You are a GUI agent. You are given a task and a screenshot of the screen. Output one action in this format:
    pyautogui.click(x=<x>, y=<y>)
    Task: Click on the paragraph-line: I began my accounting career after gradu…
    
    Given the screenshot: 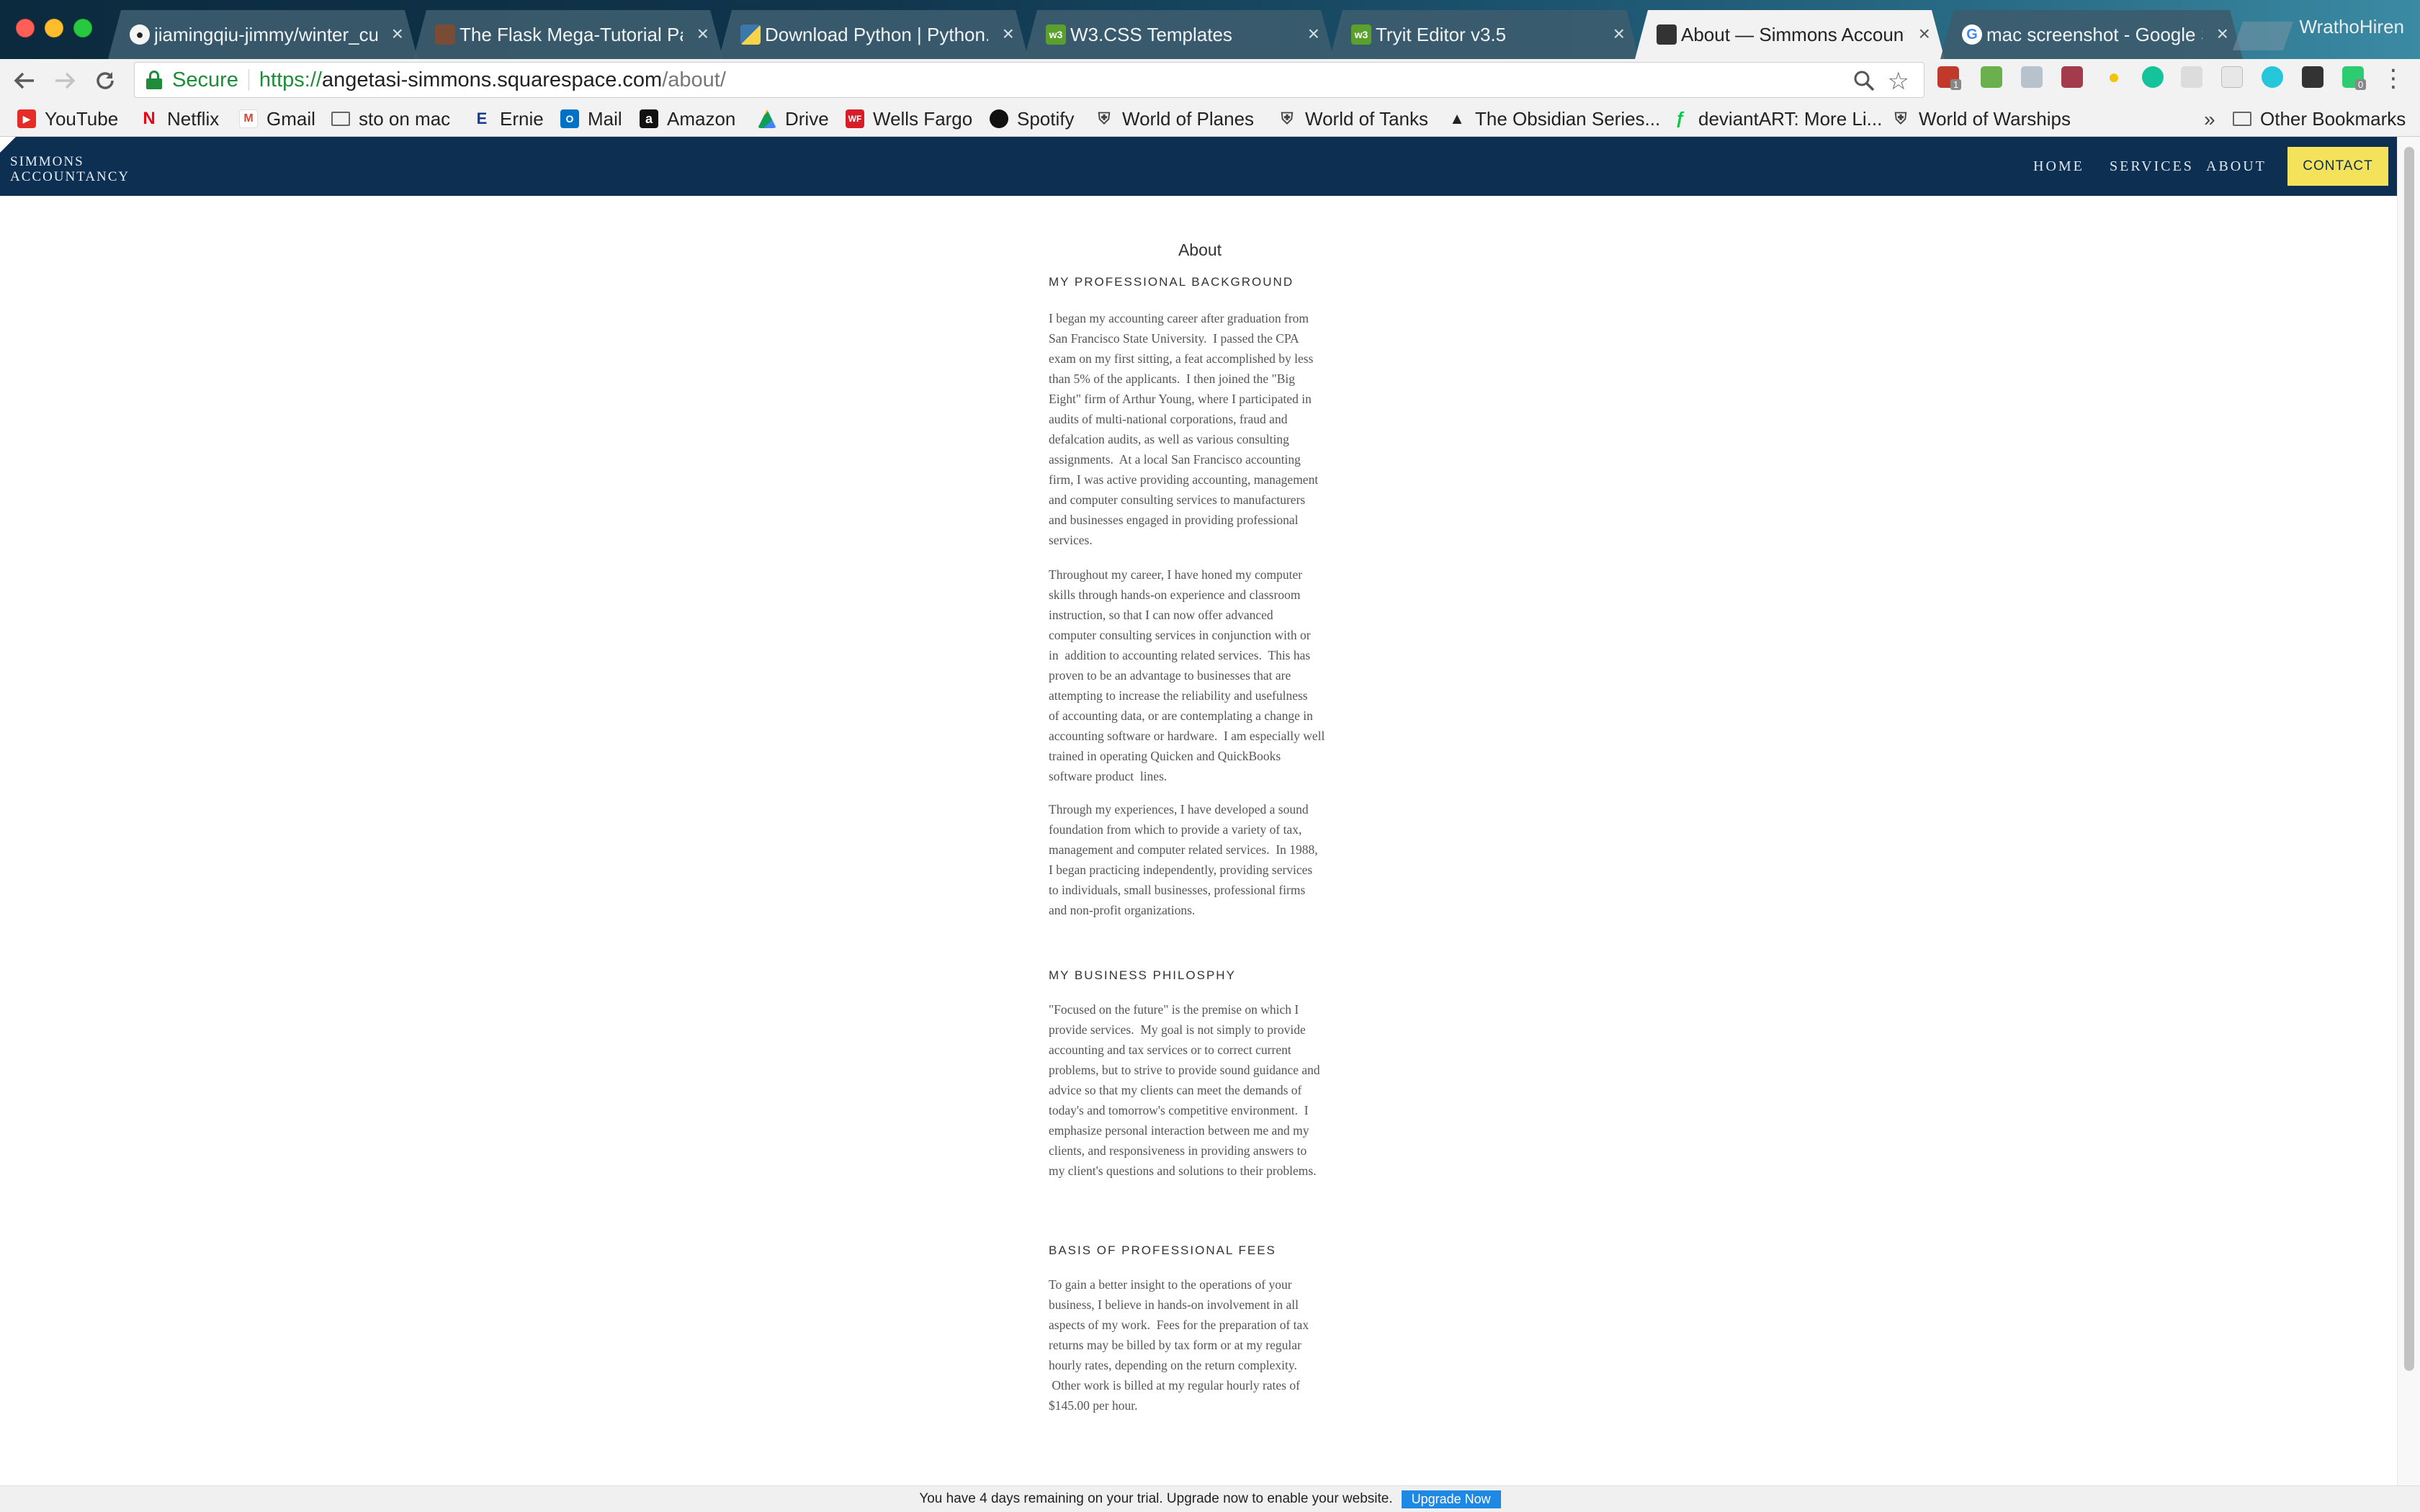 What is the action you would take?
    pyautogui.click(x=1179, y=318)
    